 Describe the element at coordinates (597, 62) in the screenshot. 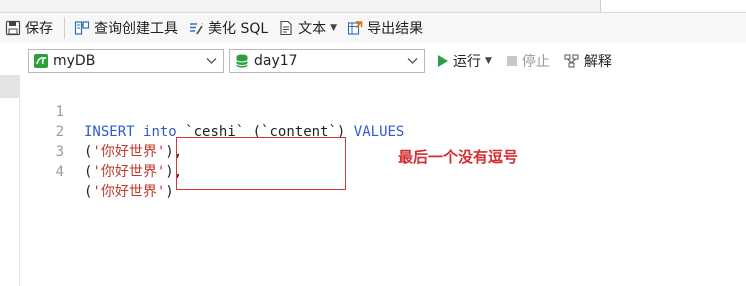

I see `explain-label: 解释` at that location.